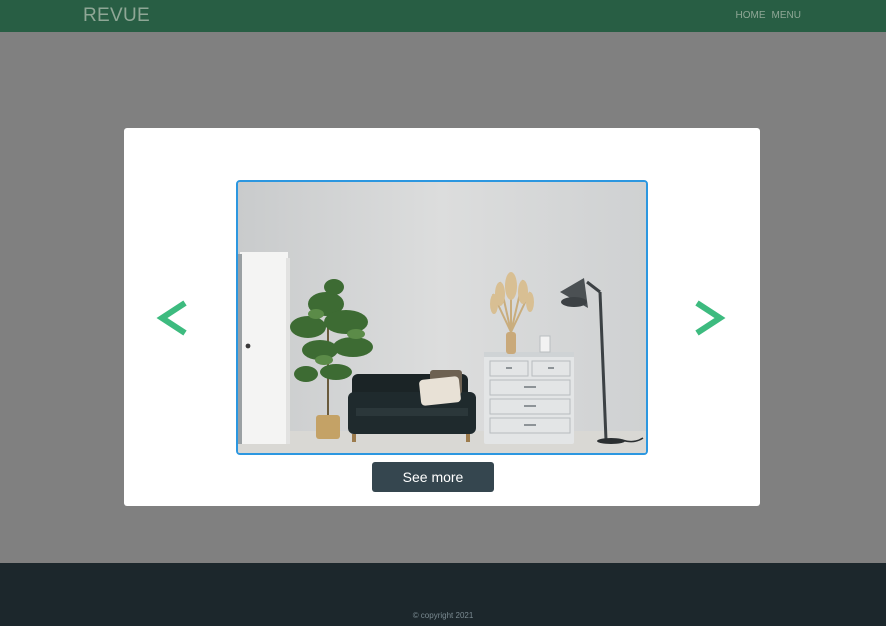  I want to click on chevron-left-icon, so click(171, 318).